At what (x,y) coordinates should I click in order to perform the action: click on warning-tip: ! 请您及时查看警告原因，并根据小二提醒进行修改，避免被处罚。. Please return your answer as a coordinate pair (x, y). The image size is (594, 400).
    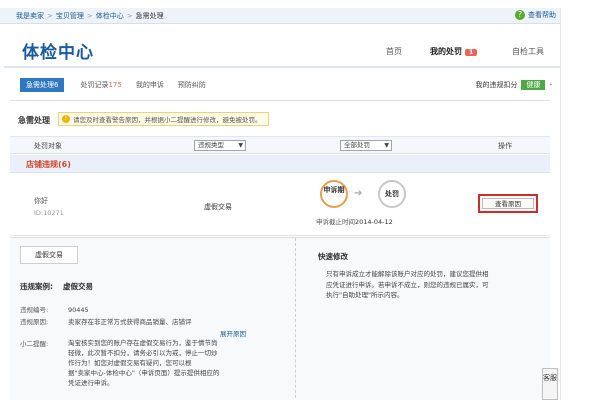
    Looking at the image, I should click on (163, 119).